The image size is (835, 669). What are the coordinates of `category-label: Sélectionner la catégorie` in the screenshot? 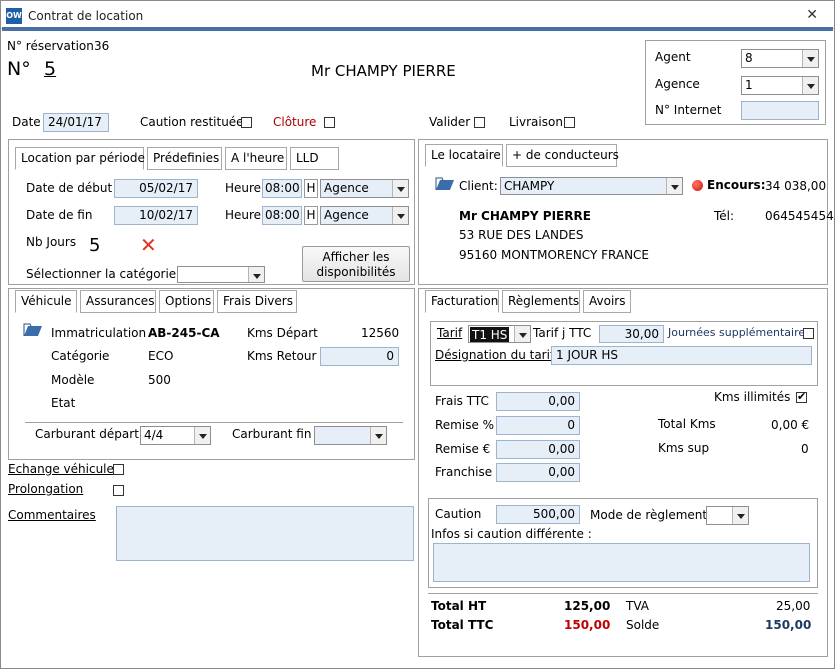 It's located at (101, 274).